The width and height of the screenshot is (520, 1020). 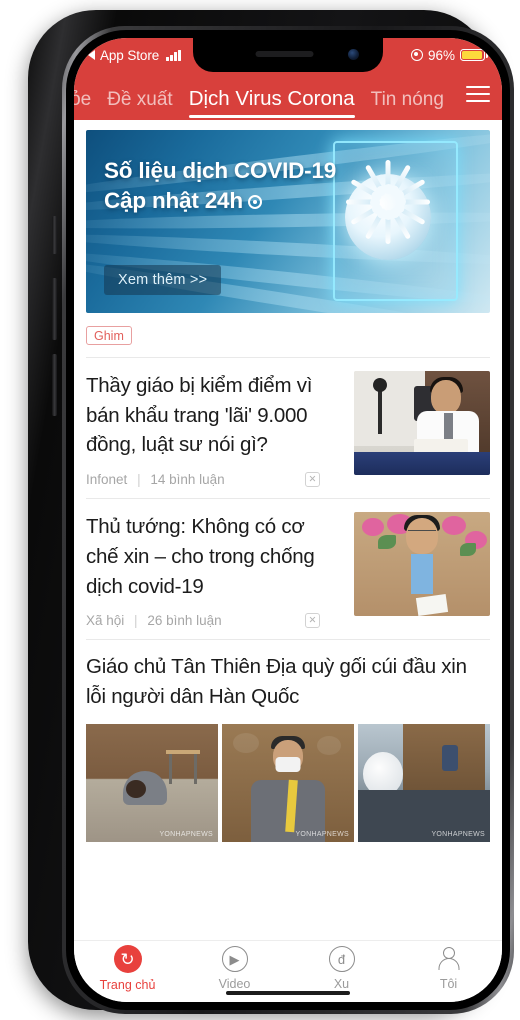 What do you see at coordinates (54, 385) in the screenshot?
I see `volume-down-button` at bounding box center [54, 385].